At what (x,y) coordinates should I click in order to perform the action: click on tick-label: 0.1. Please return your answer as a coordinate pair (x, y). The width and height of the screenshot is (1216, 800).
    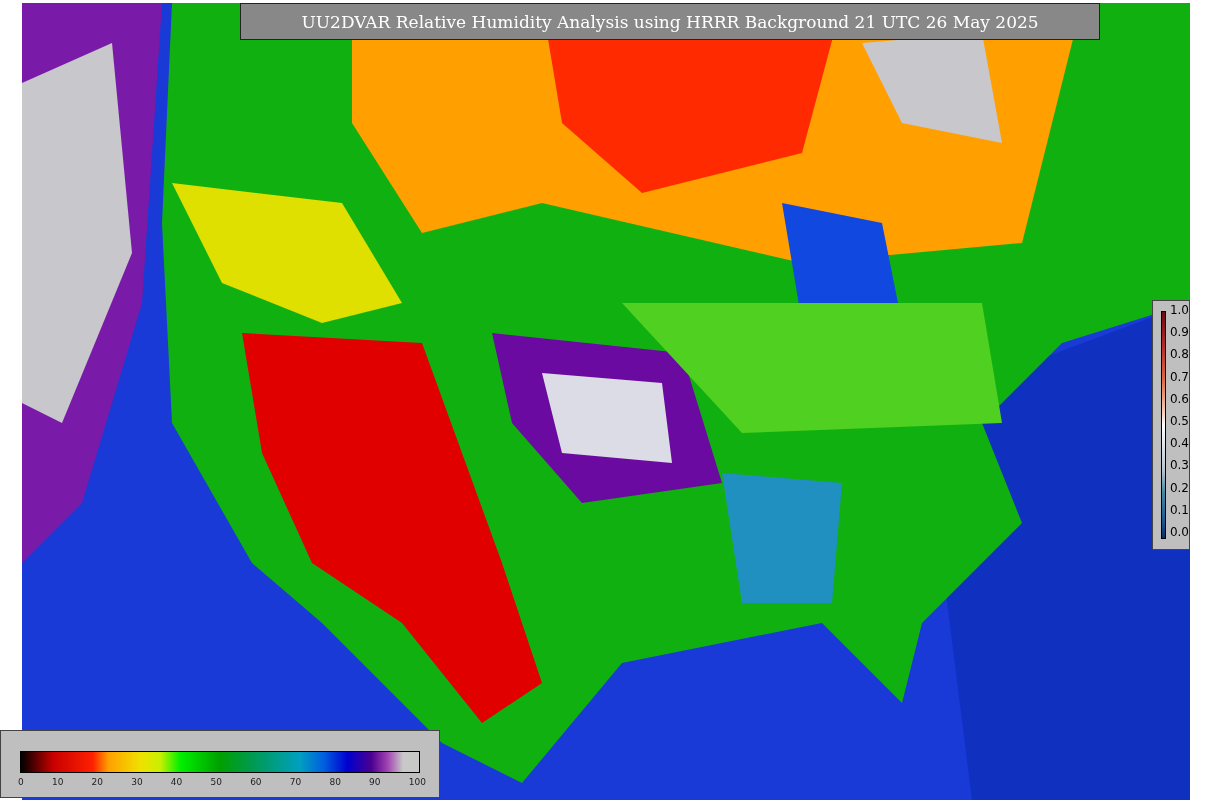
    Looking at the image, I should click on (1179, 509).